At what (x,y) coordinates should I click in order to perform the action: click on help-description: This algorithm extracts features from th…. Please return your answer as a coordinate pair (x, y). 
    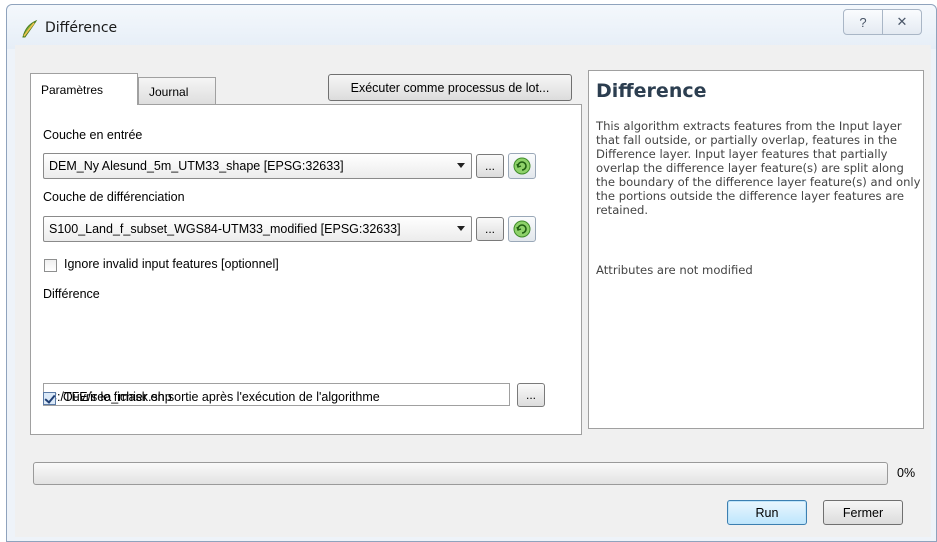
    Looking at the image, I should click on (758, 168).